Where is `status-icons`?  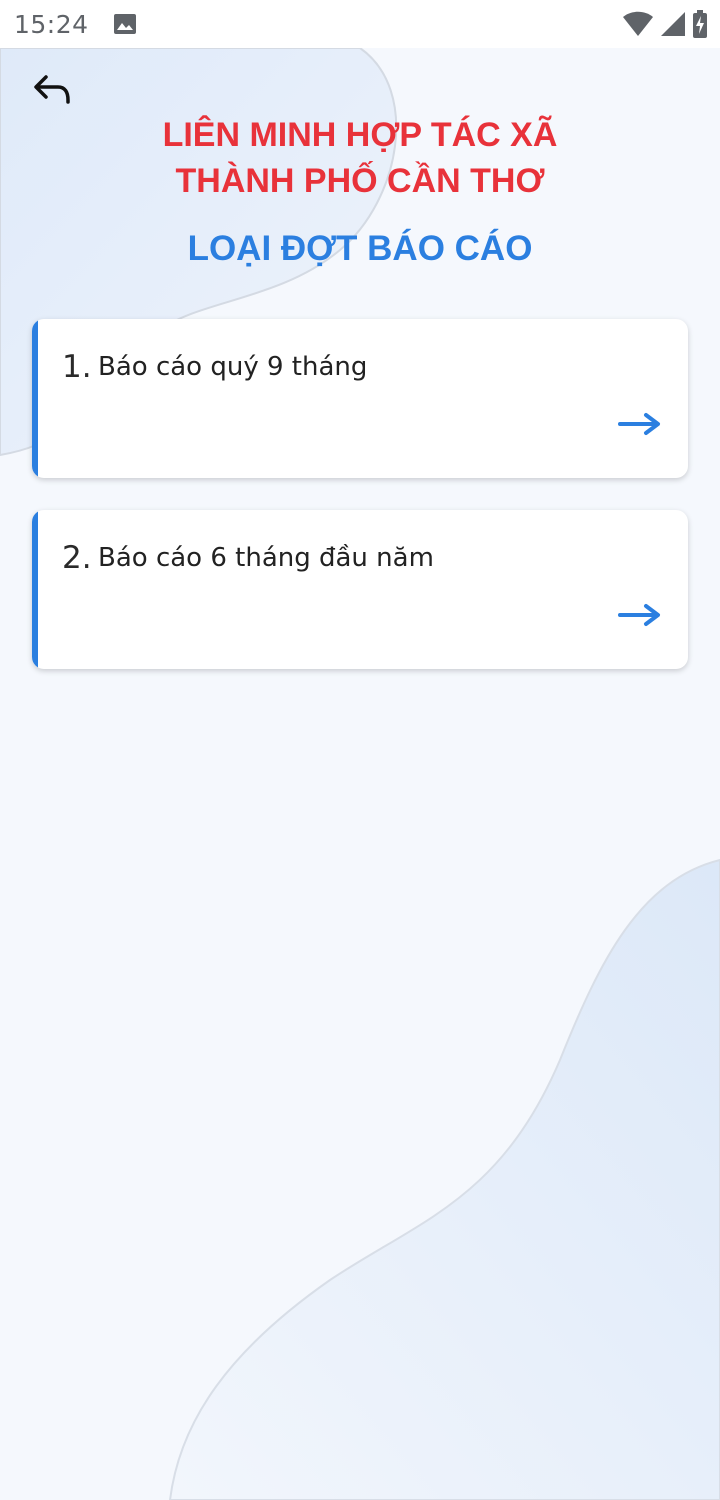 status-icons is located at coordinates (665, 24).